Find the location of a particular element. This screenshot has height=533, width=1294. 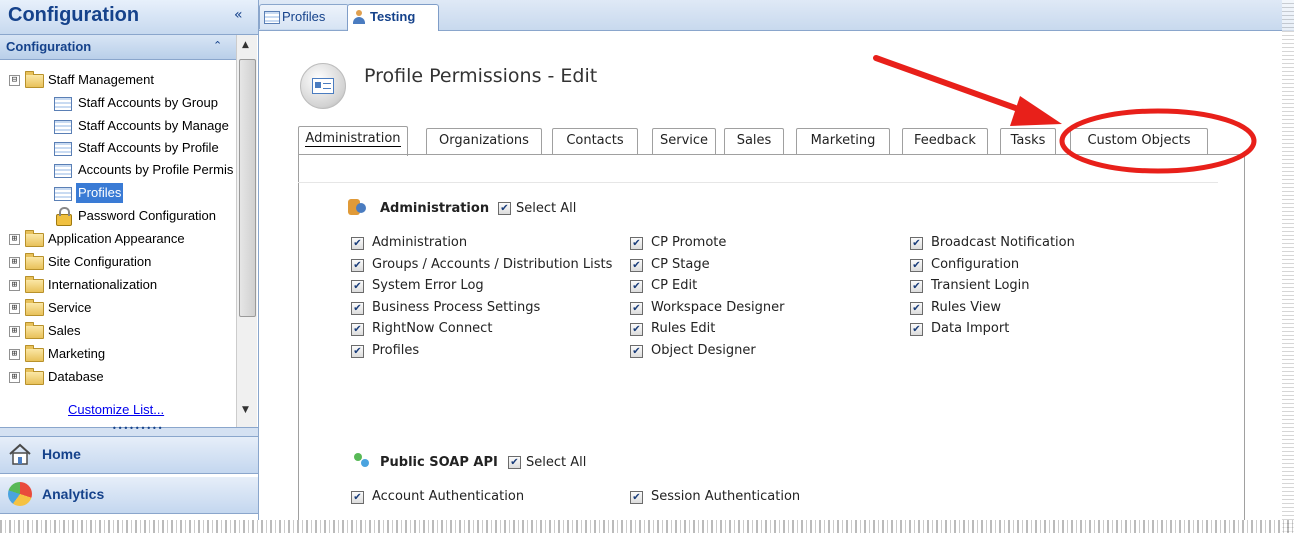

chevron-up-icon: ⌃ is located at coordinates (217, 45).